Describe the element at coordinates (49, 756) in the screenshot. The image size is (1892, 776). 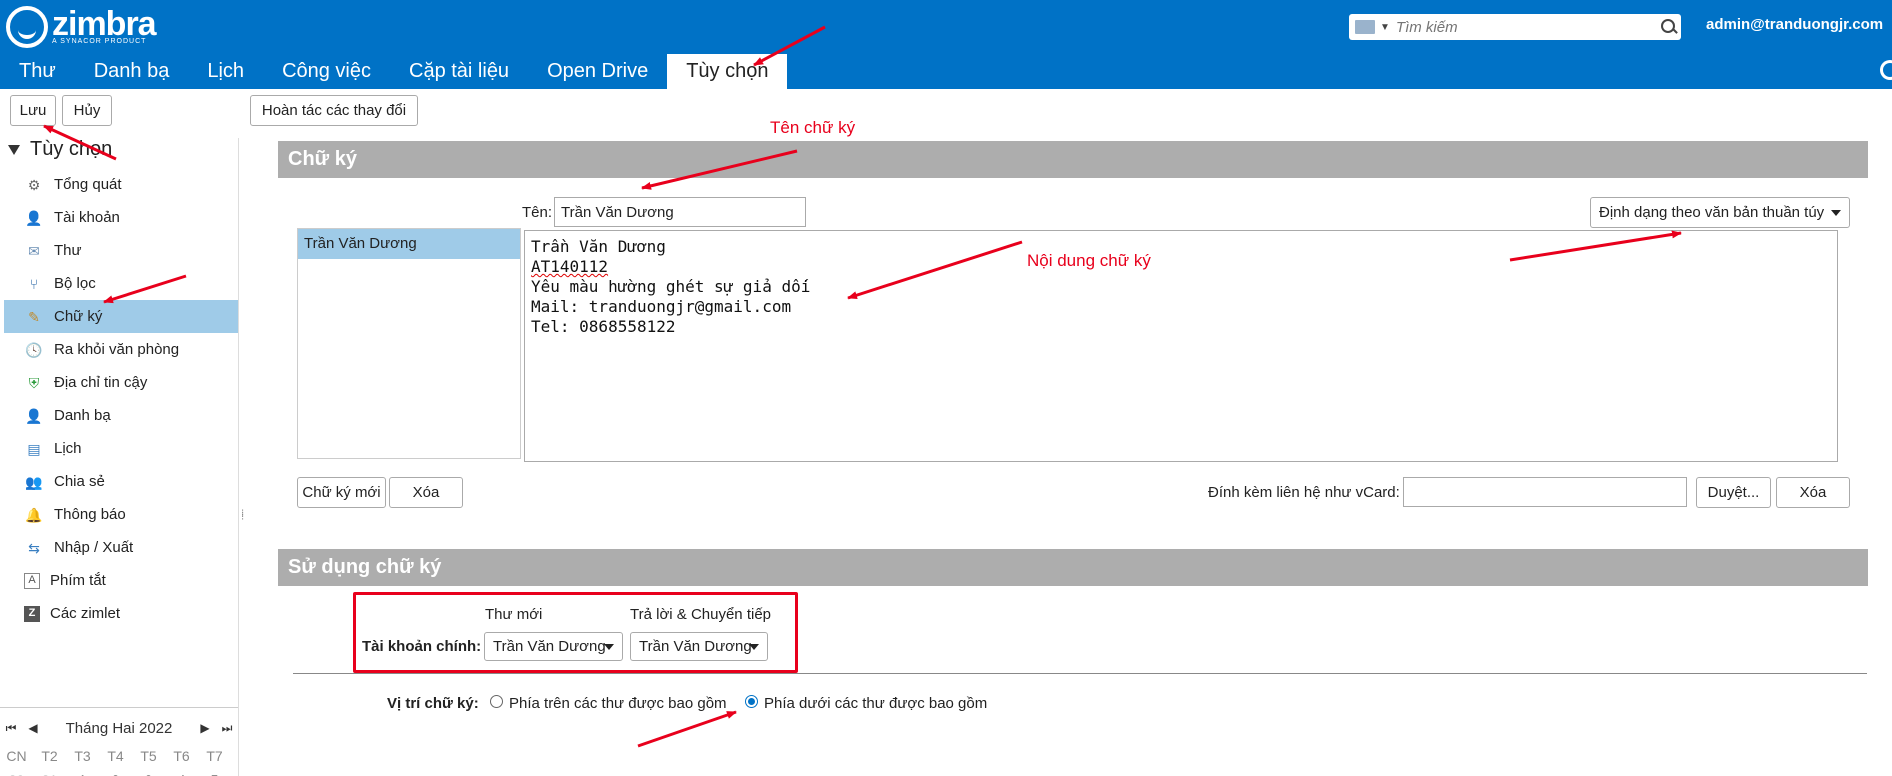
I see `weekday-label: T2` at that location.